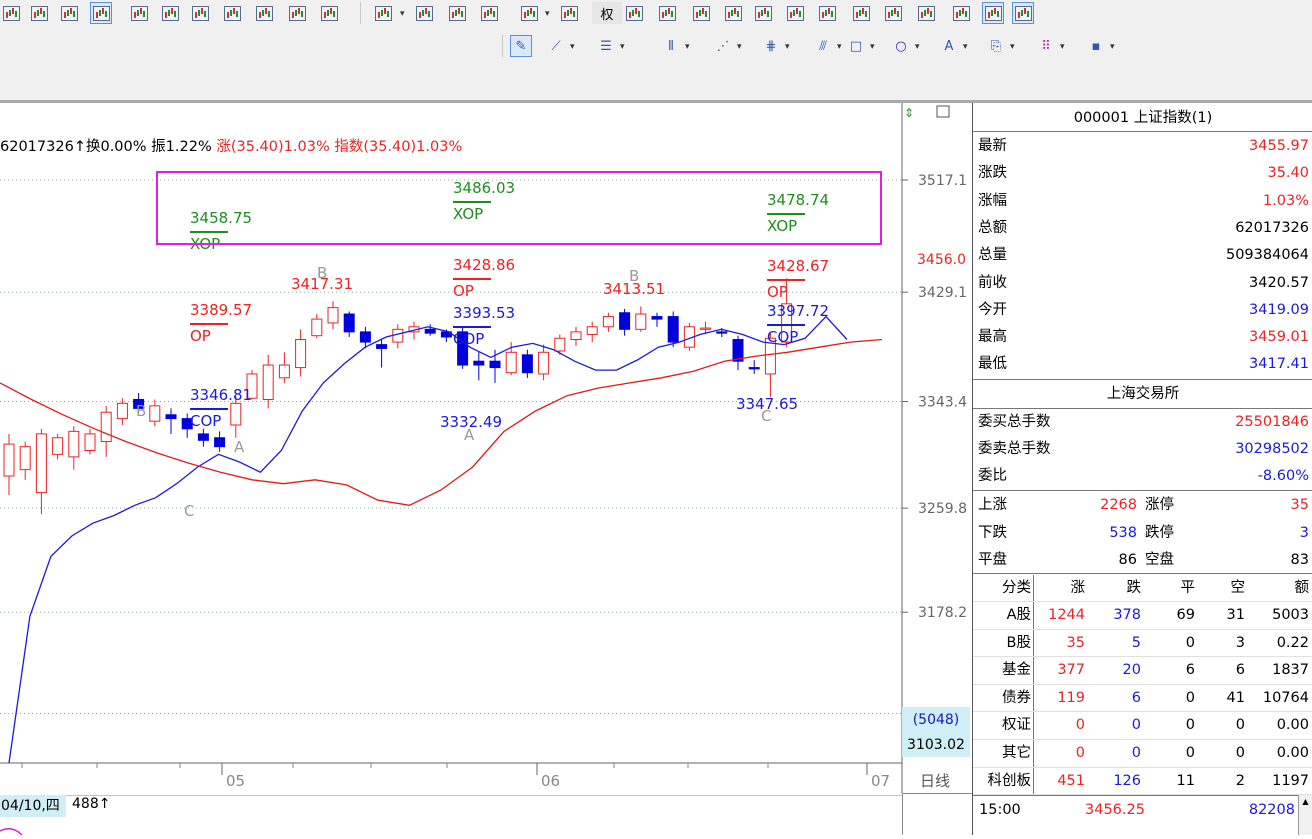  What do you see at coordinates (1142, 753) in the screenshot?
I see `category-row: 其它 0 0 0 0 0.00` at bounding box center [1142, 753].